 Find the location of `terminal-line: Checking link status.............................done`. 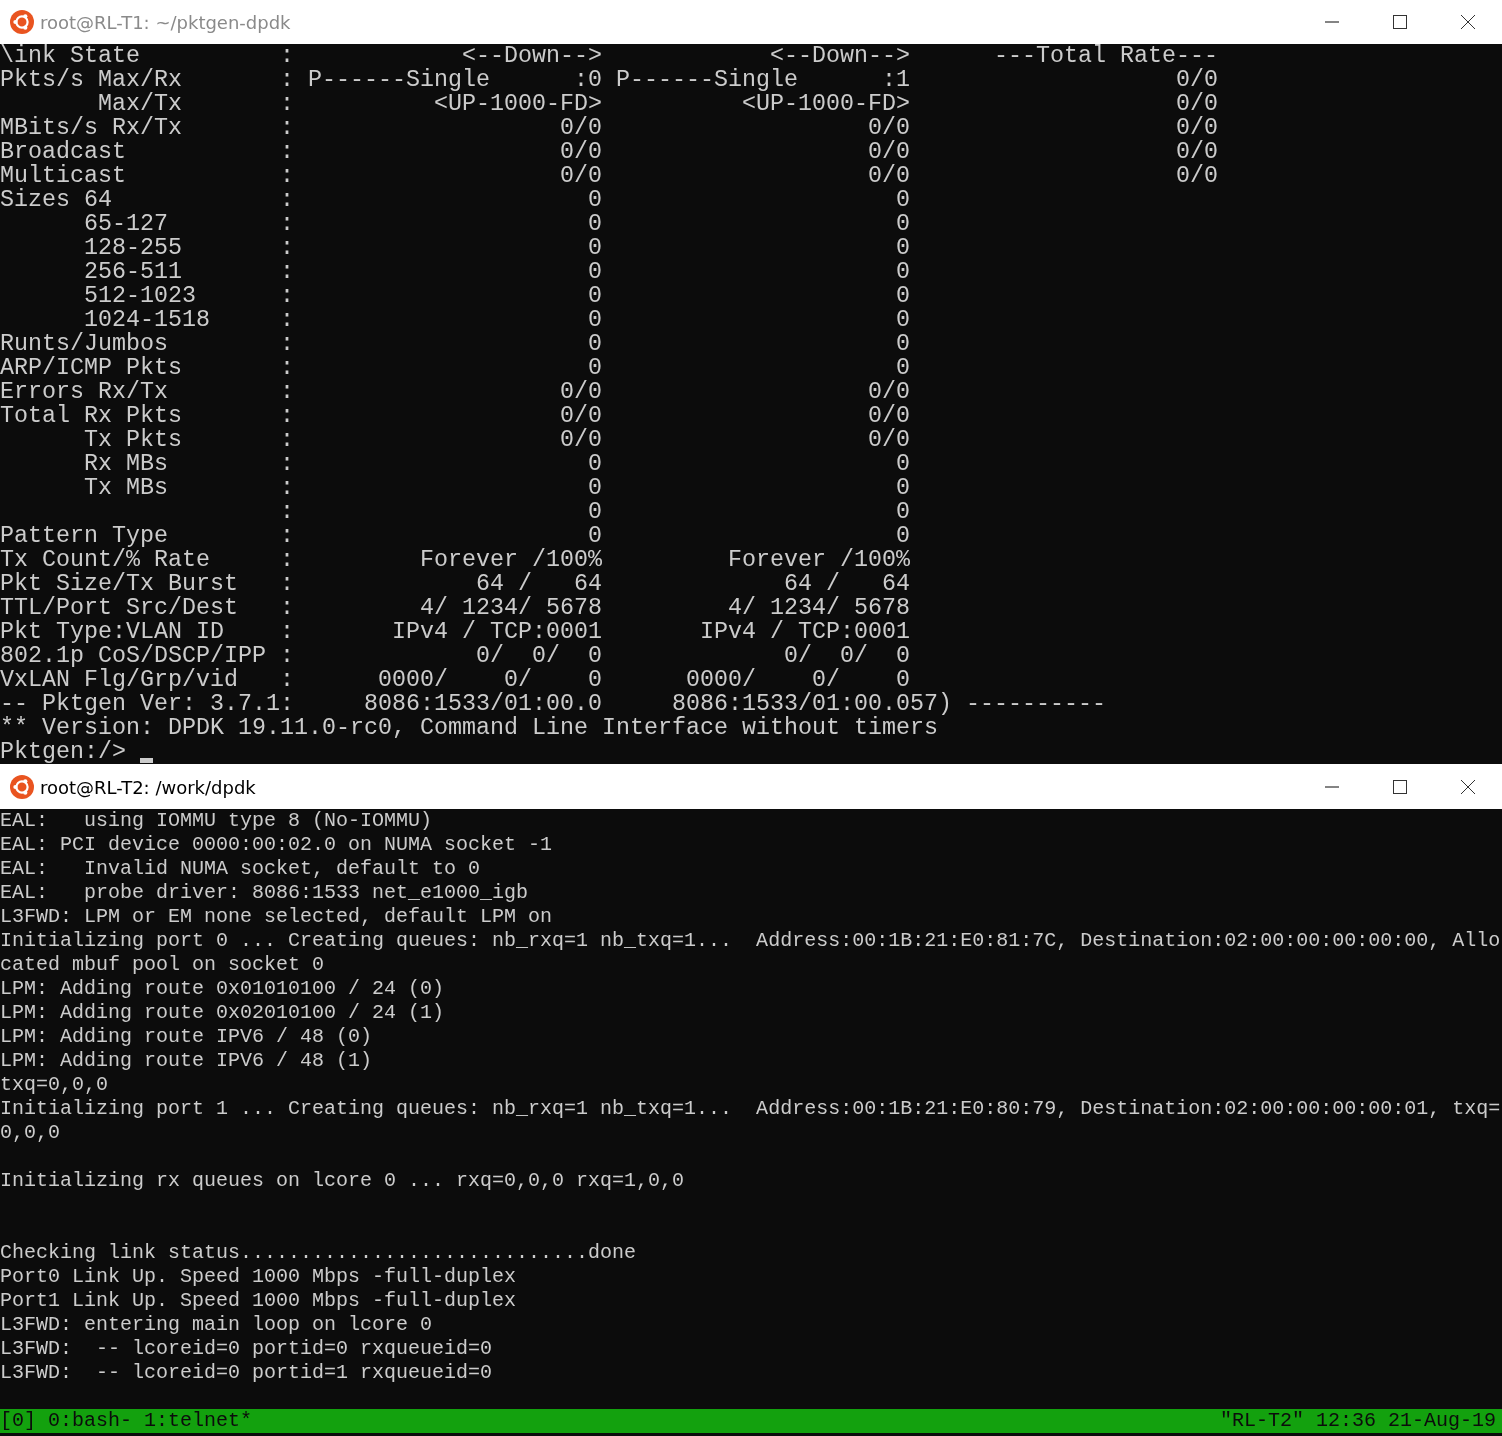

terminal-line: Checking link status.............................done is located at coordinates (319, 1253).